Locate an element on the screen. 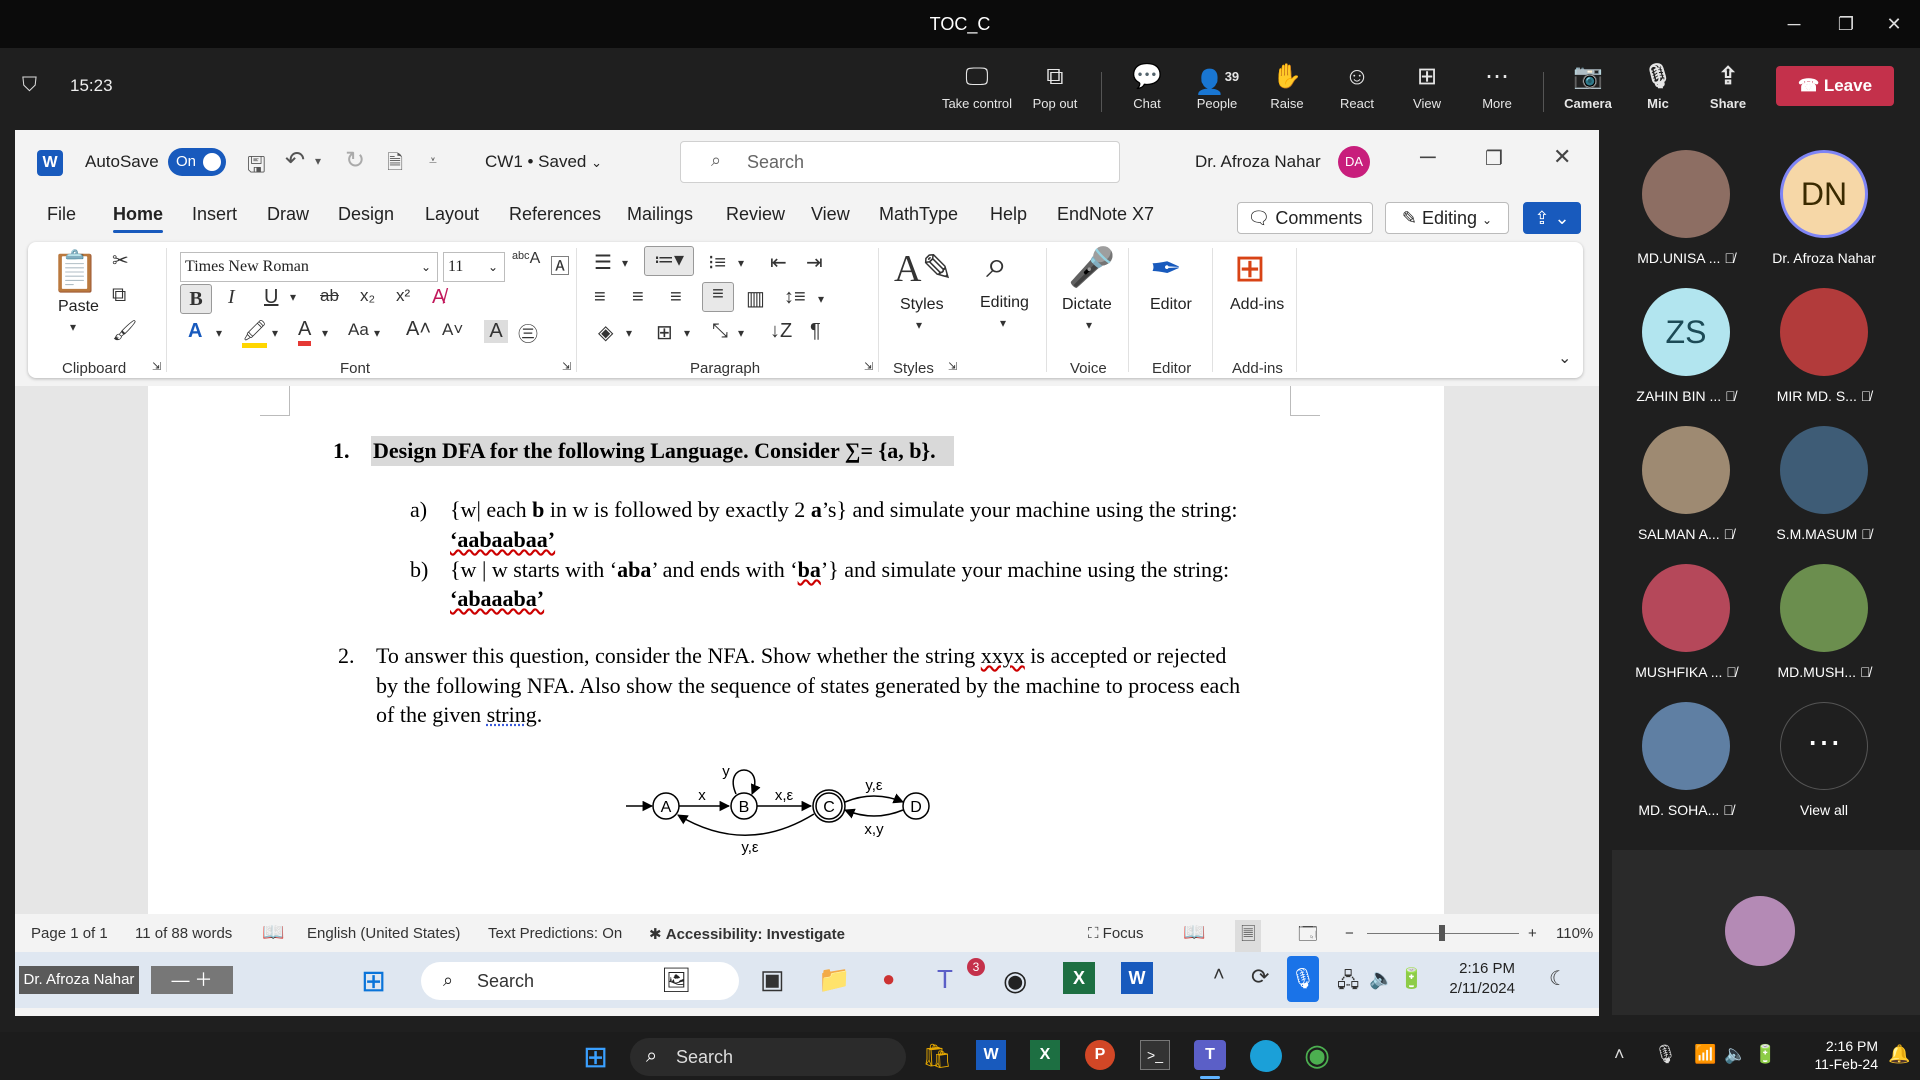 Image resolution: width=1920 pixels, height=1080 pixels. document-name: CW1 • Saved ⌄ is located at coordinates (543, 162).